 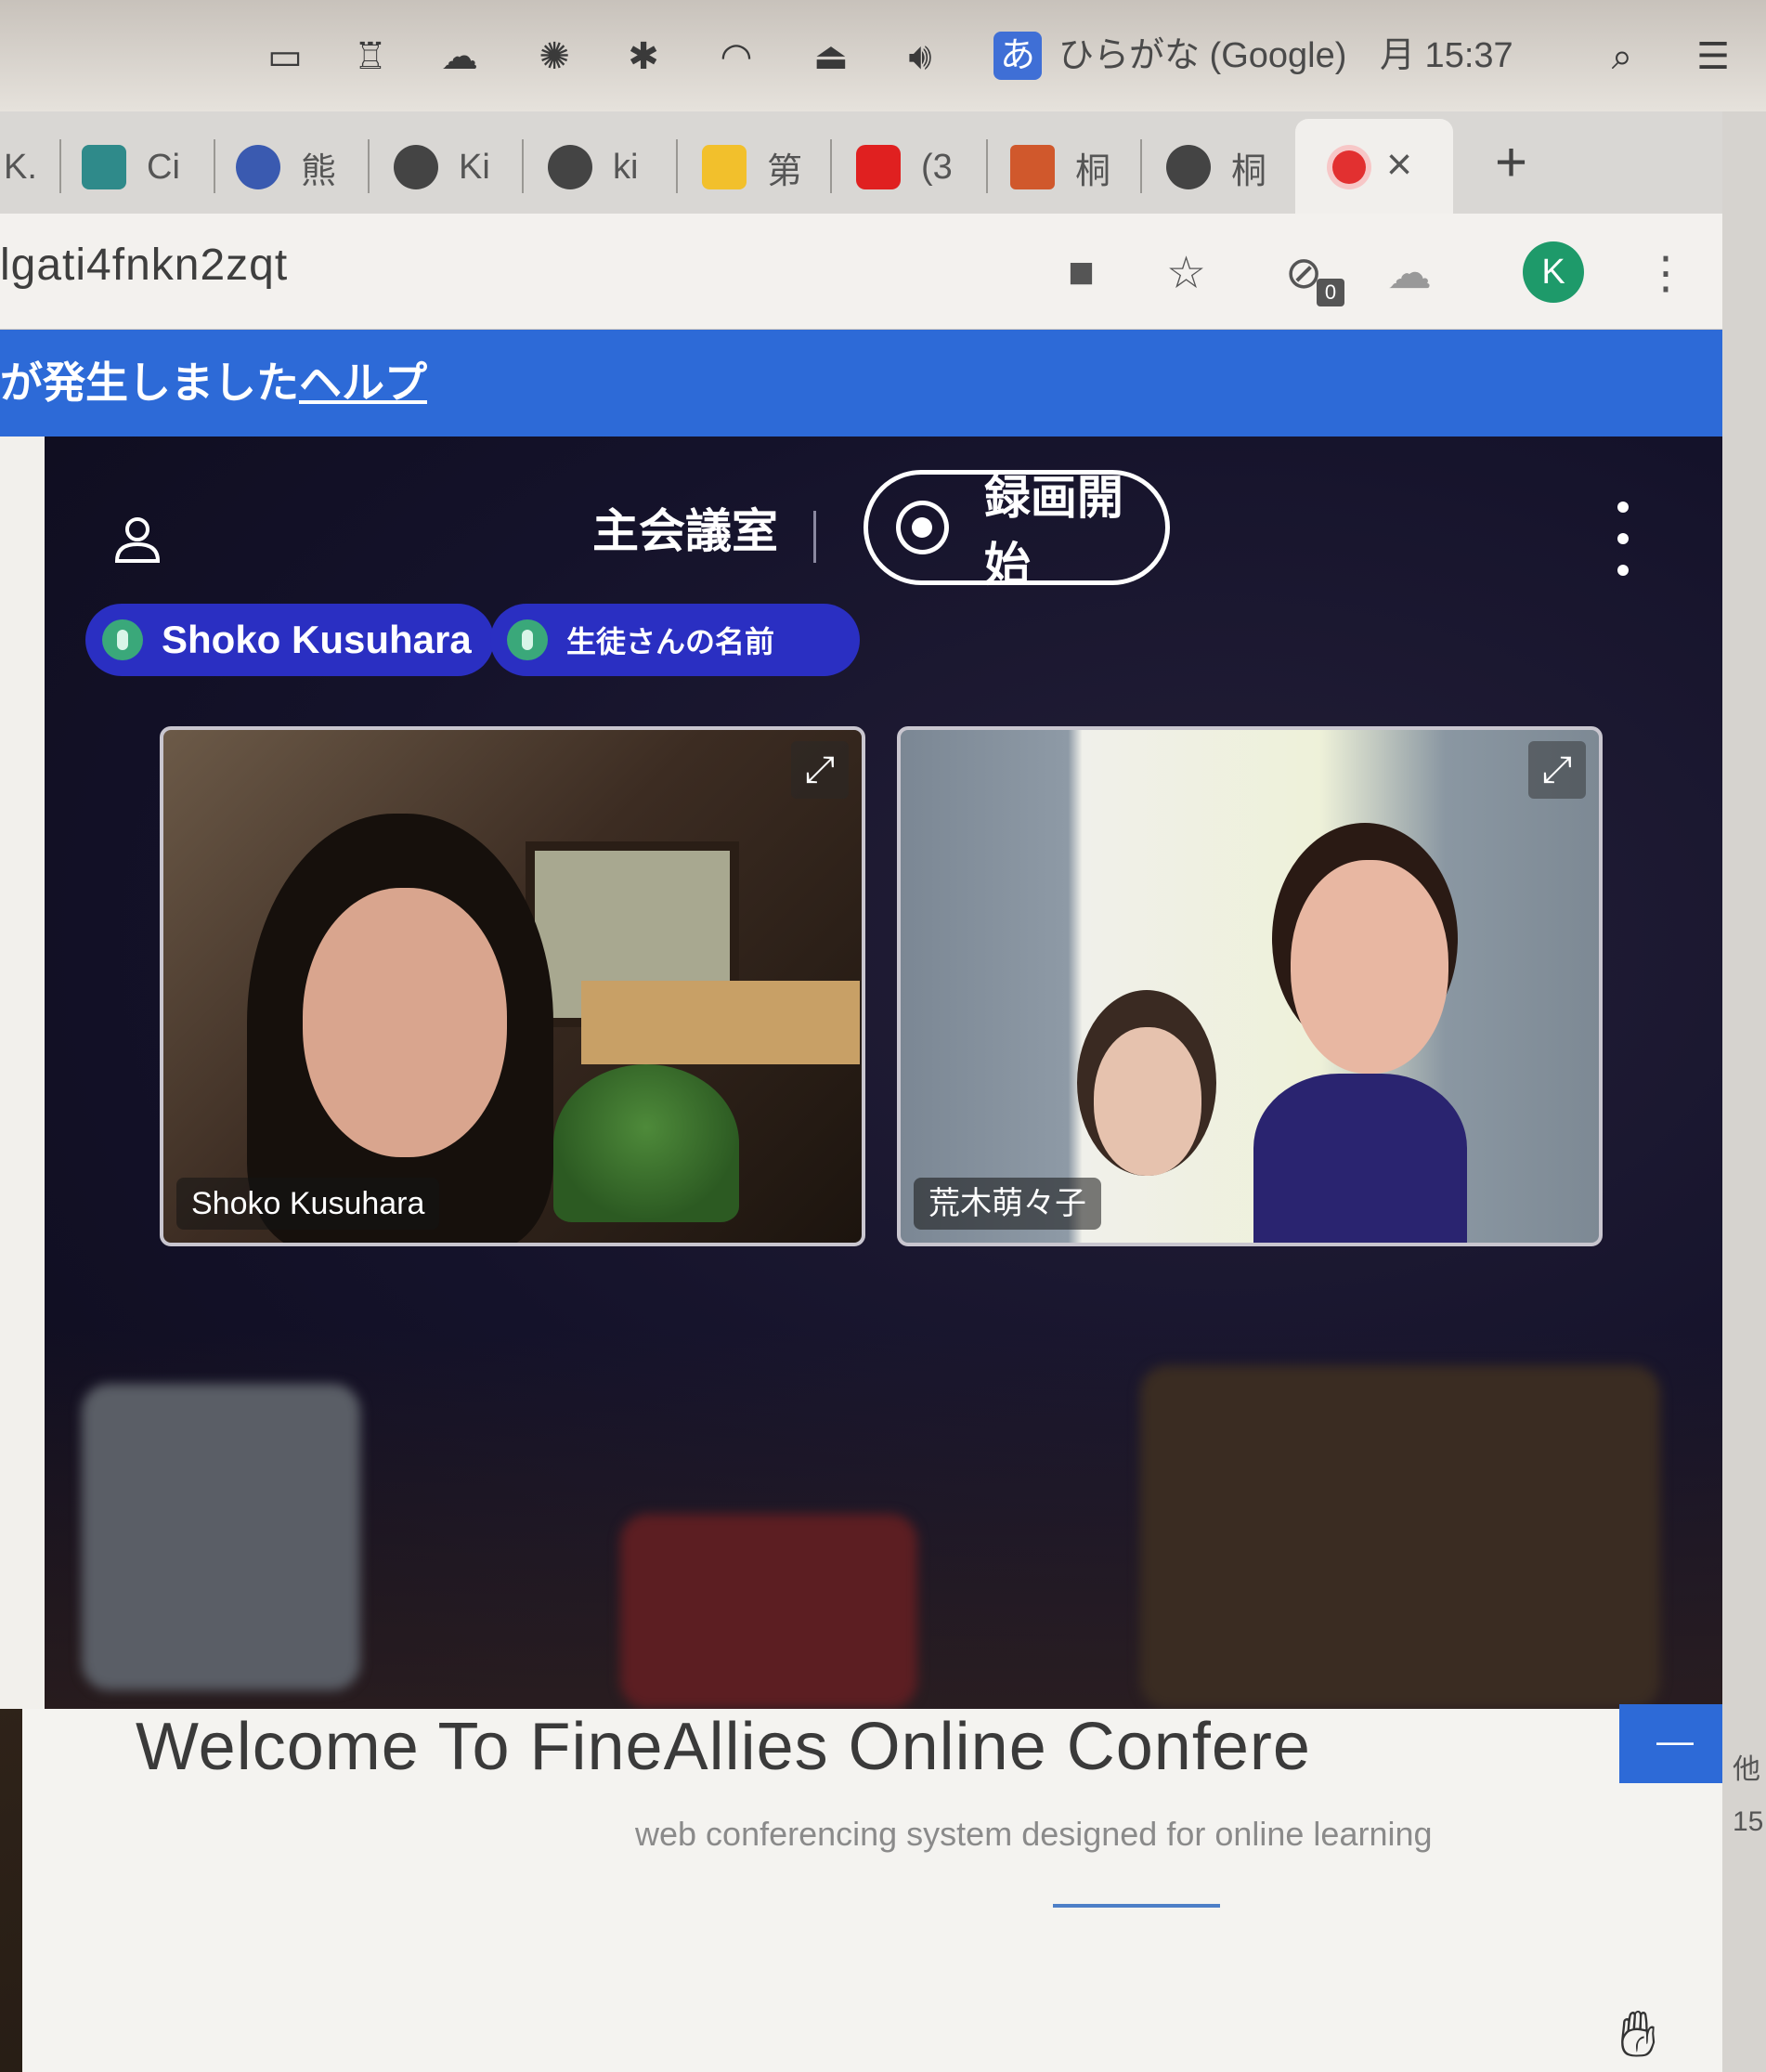 I want to click on more-options-icon, so click(x=1623, y=539).